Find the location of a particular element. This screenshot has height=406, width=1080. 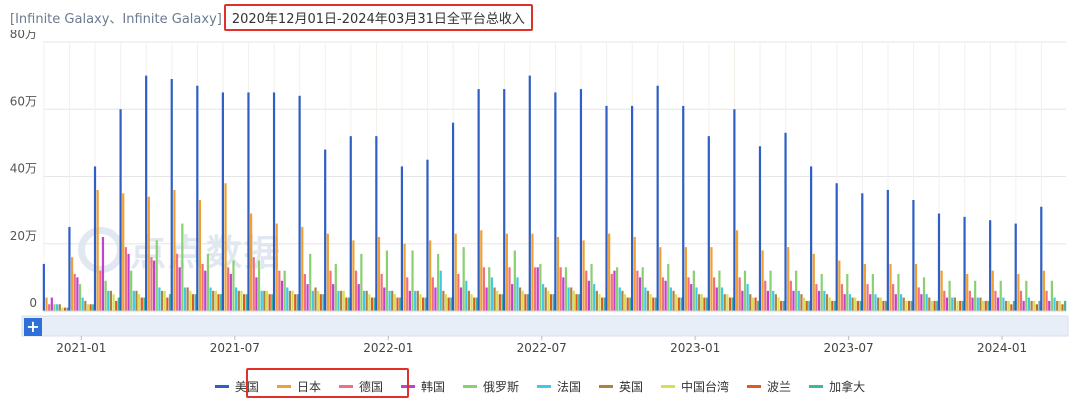

legend-item: 加拿大 is located at coordinates (837, 386).